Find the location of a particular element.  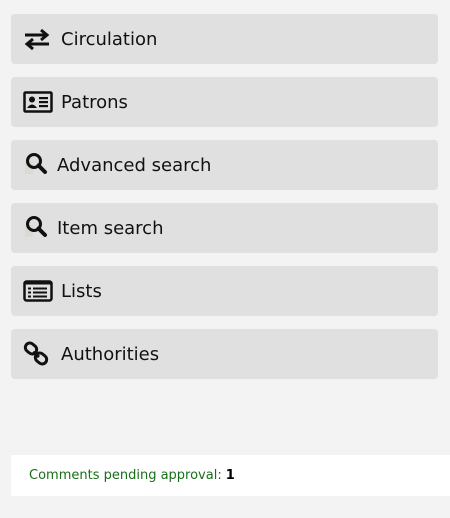

menu-item-circulation: Circulation is located at coordinates (224, 39).